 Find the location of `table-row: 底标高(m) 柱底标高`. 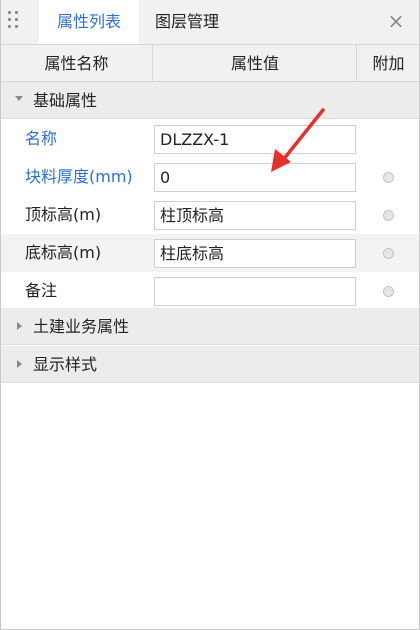

table-row: 底标高(m) 柱底标高 is located at coordinates (210, 253).